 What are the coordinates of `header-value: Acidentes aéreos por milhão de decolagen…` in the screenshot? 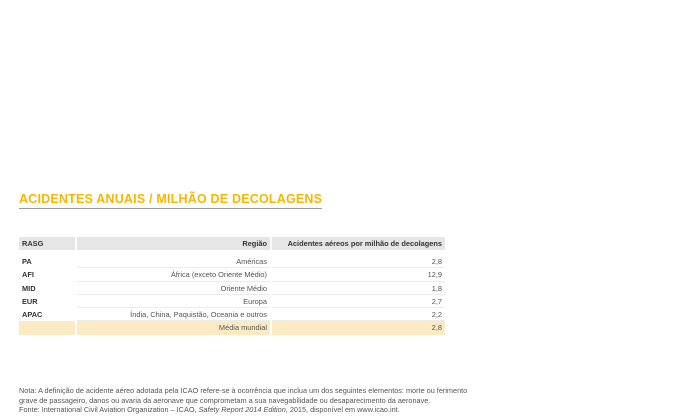 It's located at (358, 243).